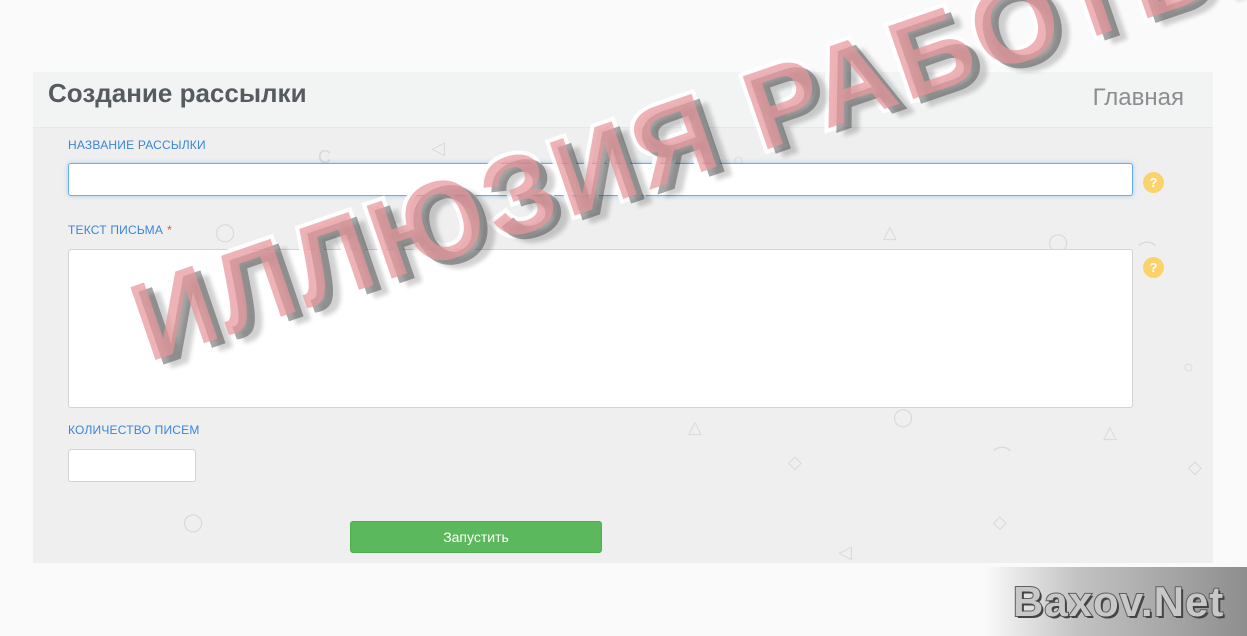  I want to click on launch-button: Запустить, so click(476, 537).